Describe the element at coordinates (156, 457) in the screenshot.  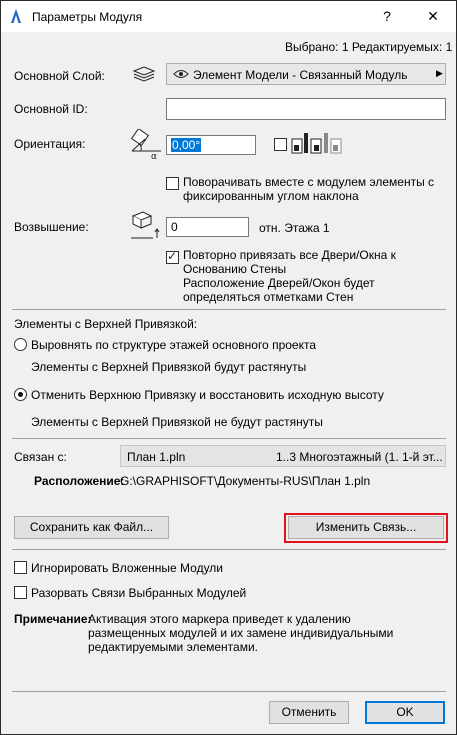
I see `linked-file-name: План 1.pln` at that location.